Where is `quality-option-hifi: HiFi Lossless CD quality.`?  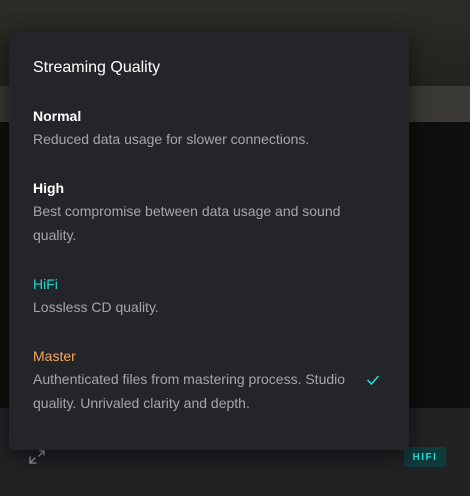
quality-option-hifi: HiFi Lossless CD quality. is located at coordinates (209, 296).